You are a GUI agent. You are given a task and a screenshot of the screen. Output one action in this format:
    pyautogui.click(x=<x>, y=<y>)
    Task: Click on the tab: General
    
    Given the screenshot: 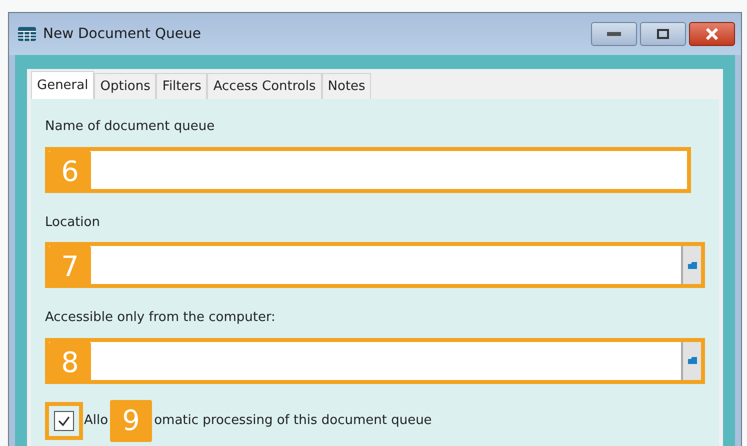 What is the action you would take?
    pyautogui.click(x=62, y=85)
    